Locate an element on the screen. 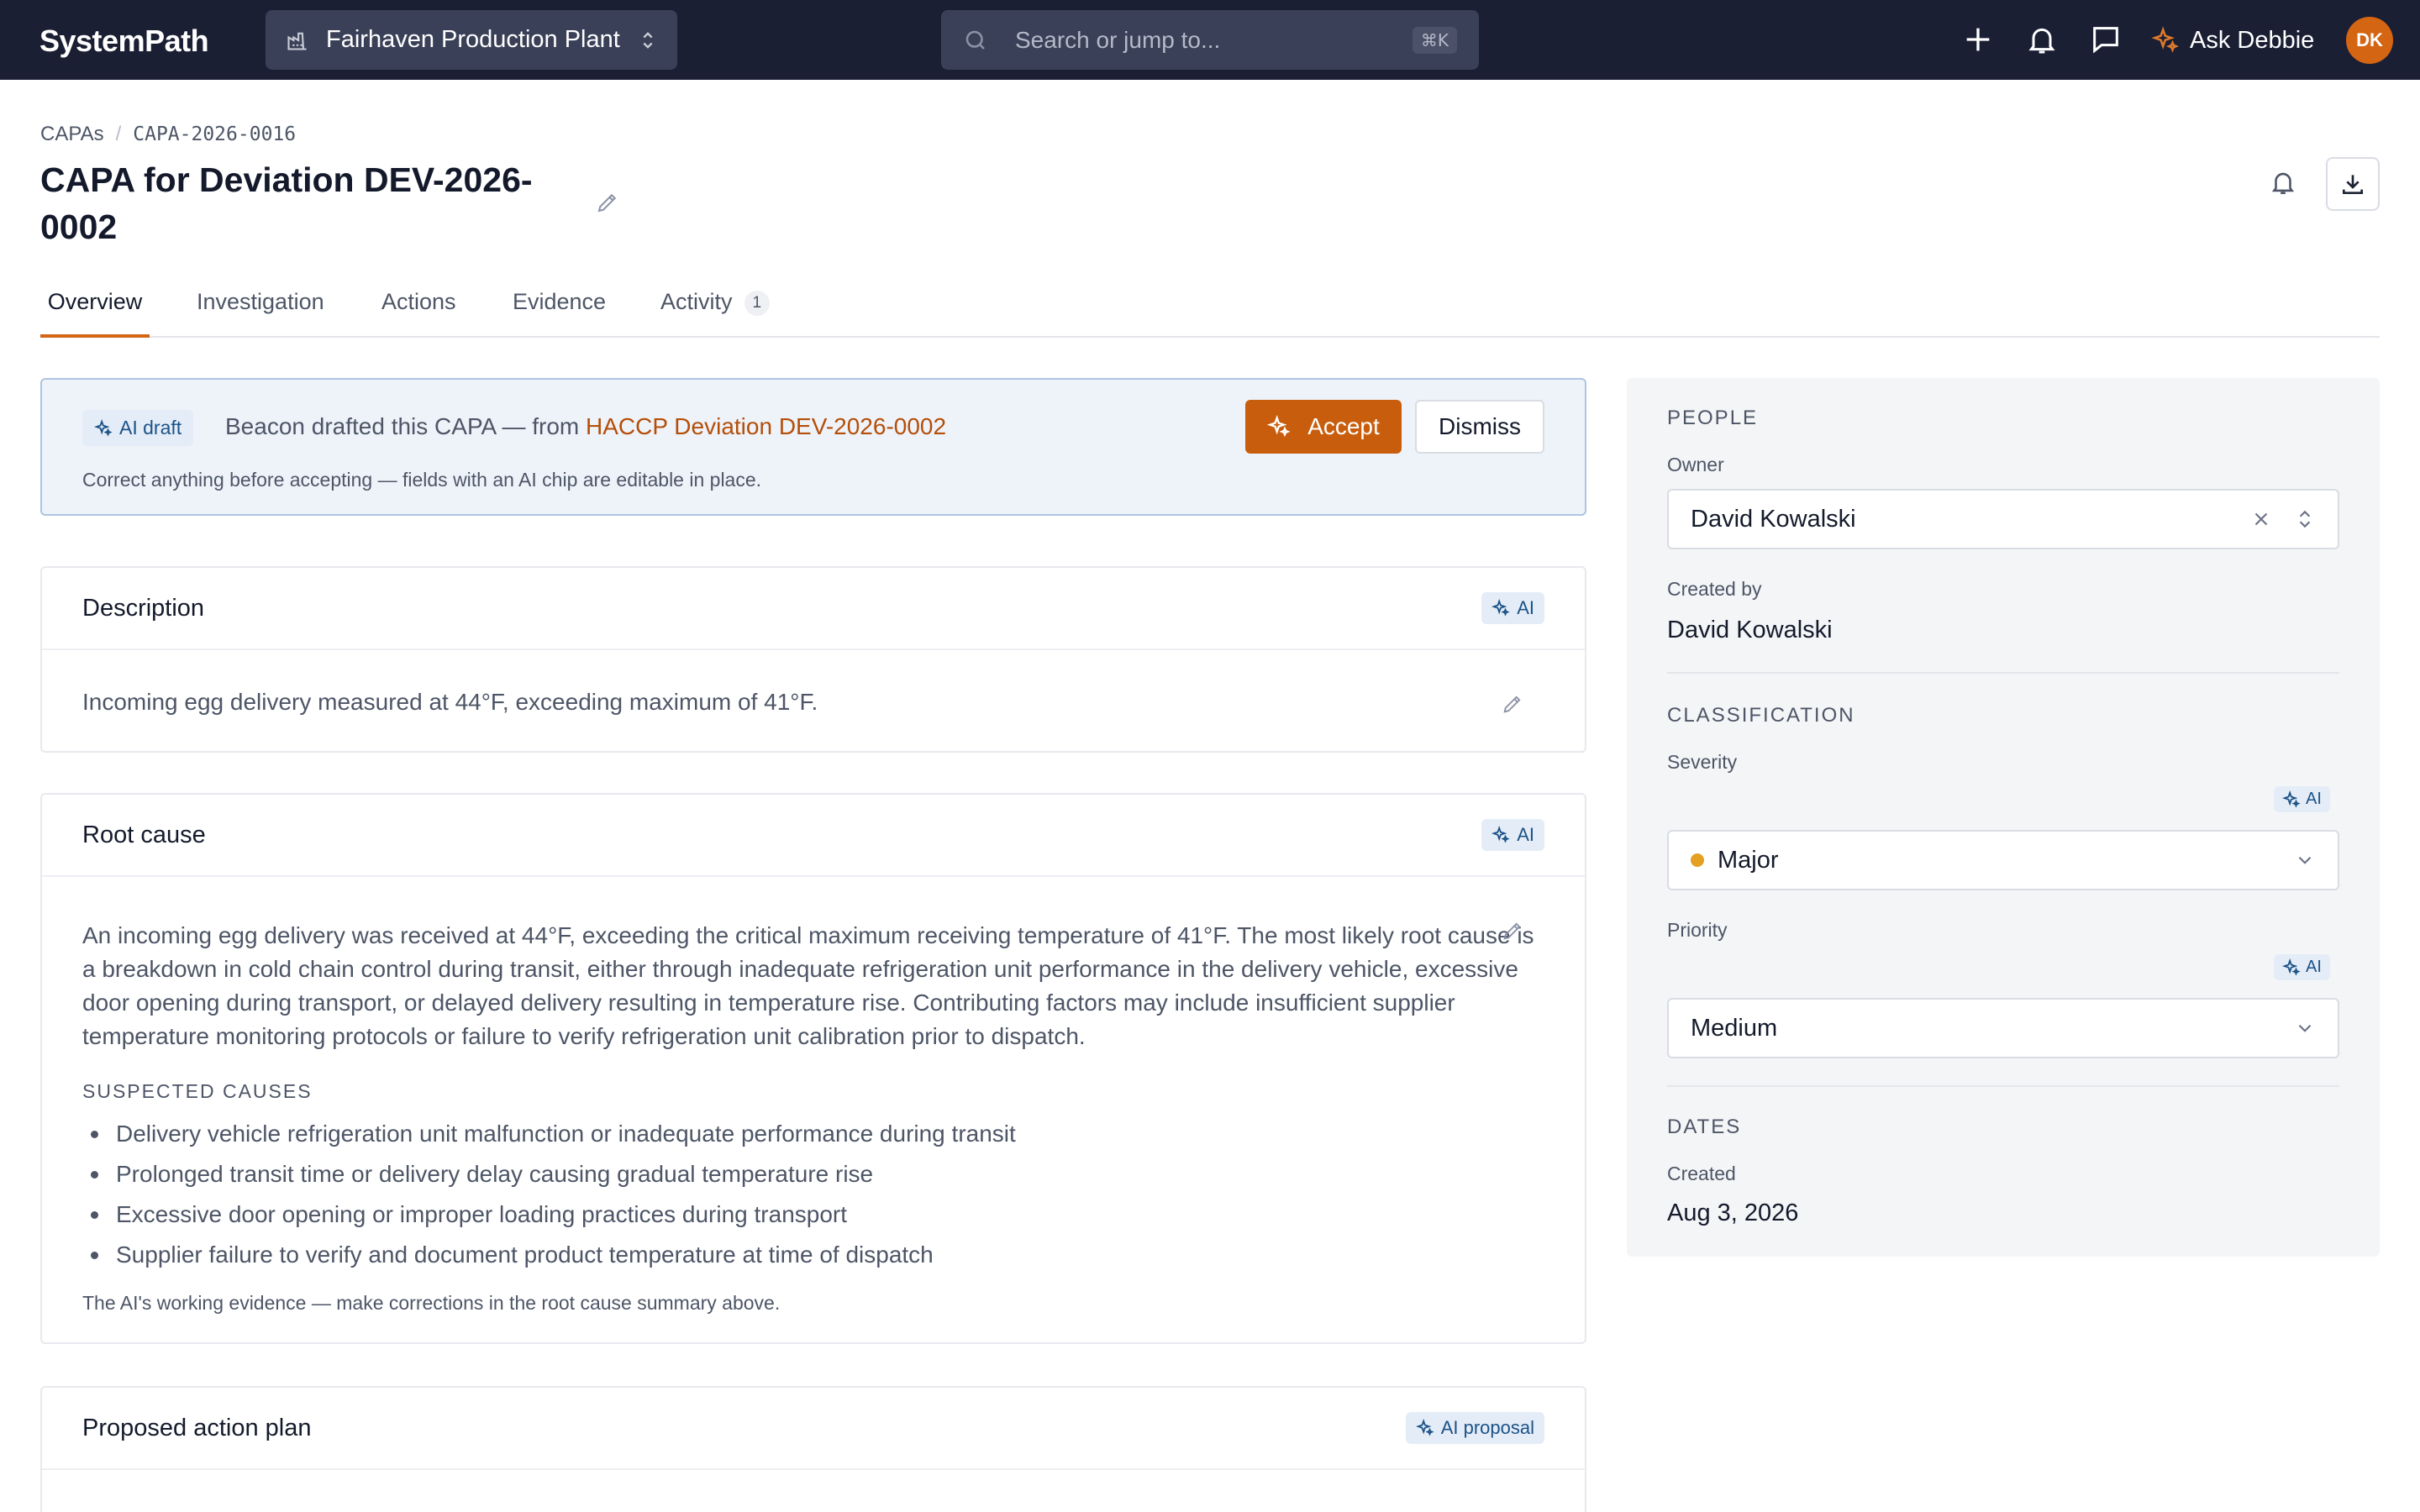 This screenshot has height=1512, width=2420. divider is located at coordinates (2003, 673).